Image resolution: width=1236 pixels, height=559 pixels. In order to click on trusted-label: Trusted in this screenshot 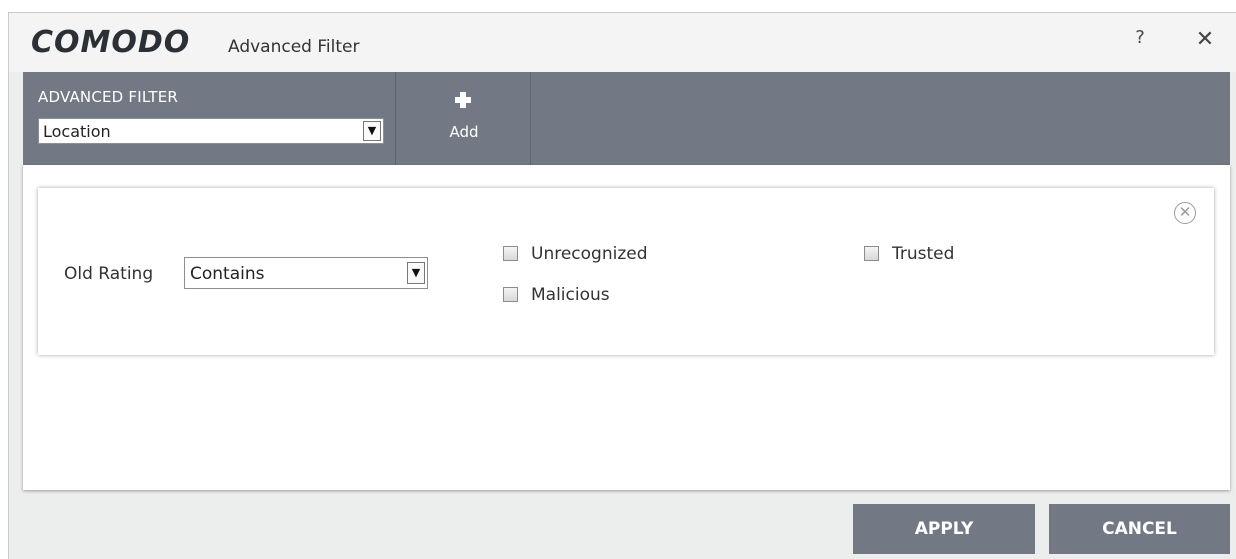, I will do `click(923, 254)`.